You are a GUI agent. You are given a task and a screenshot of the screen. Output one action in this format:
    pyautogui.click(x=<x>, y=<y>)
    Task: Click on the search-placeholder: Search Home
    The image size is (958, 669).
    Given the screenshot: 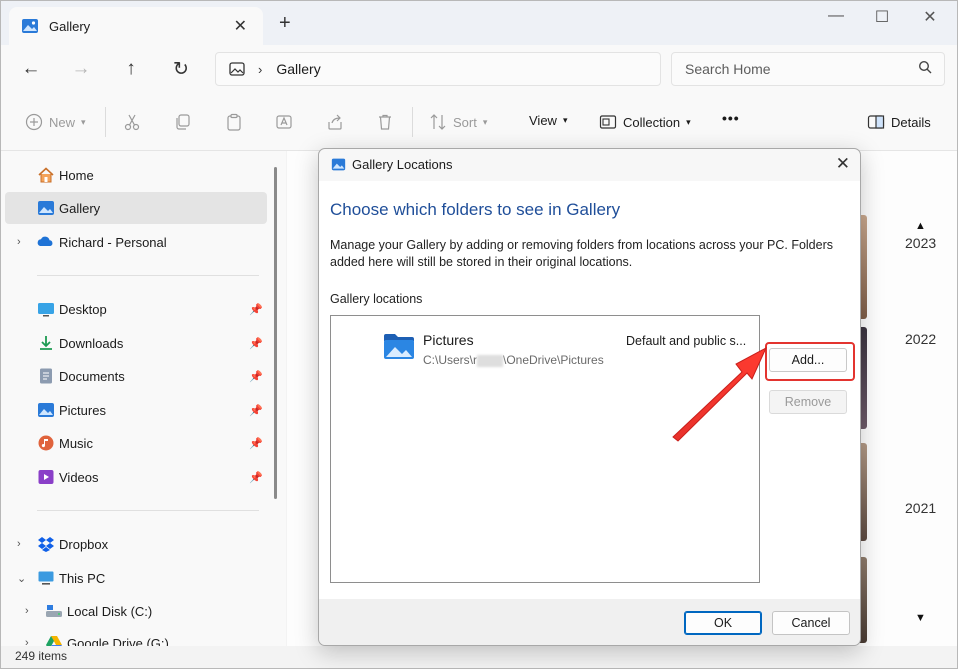 What is the action you would take?
    pyautogui.click(x=728, y=69)
    